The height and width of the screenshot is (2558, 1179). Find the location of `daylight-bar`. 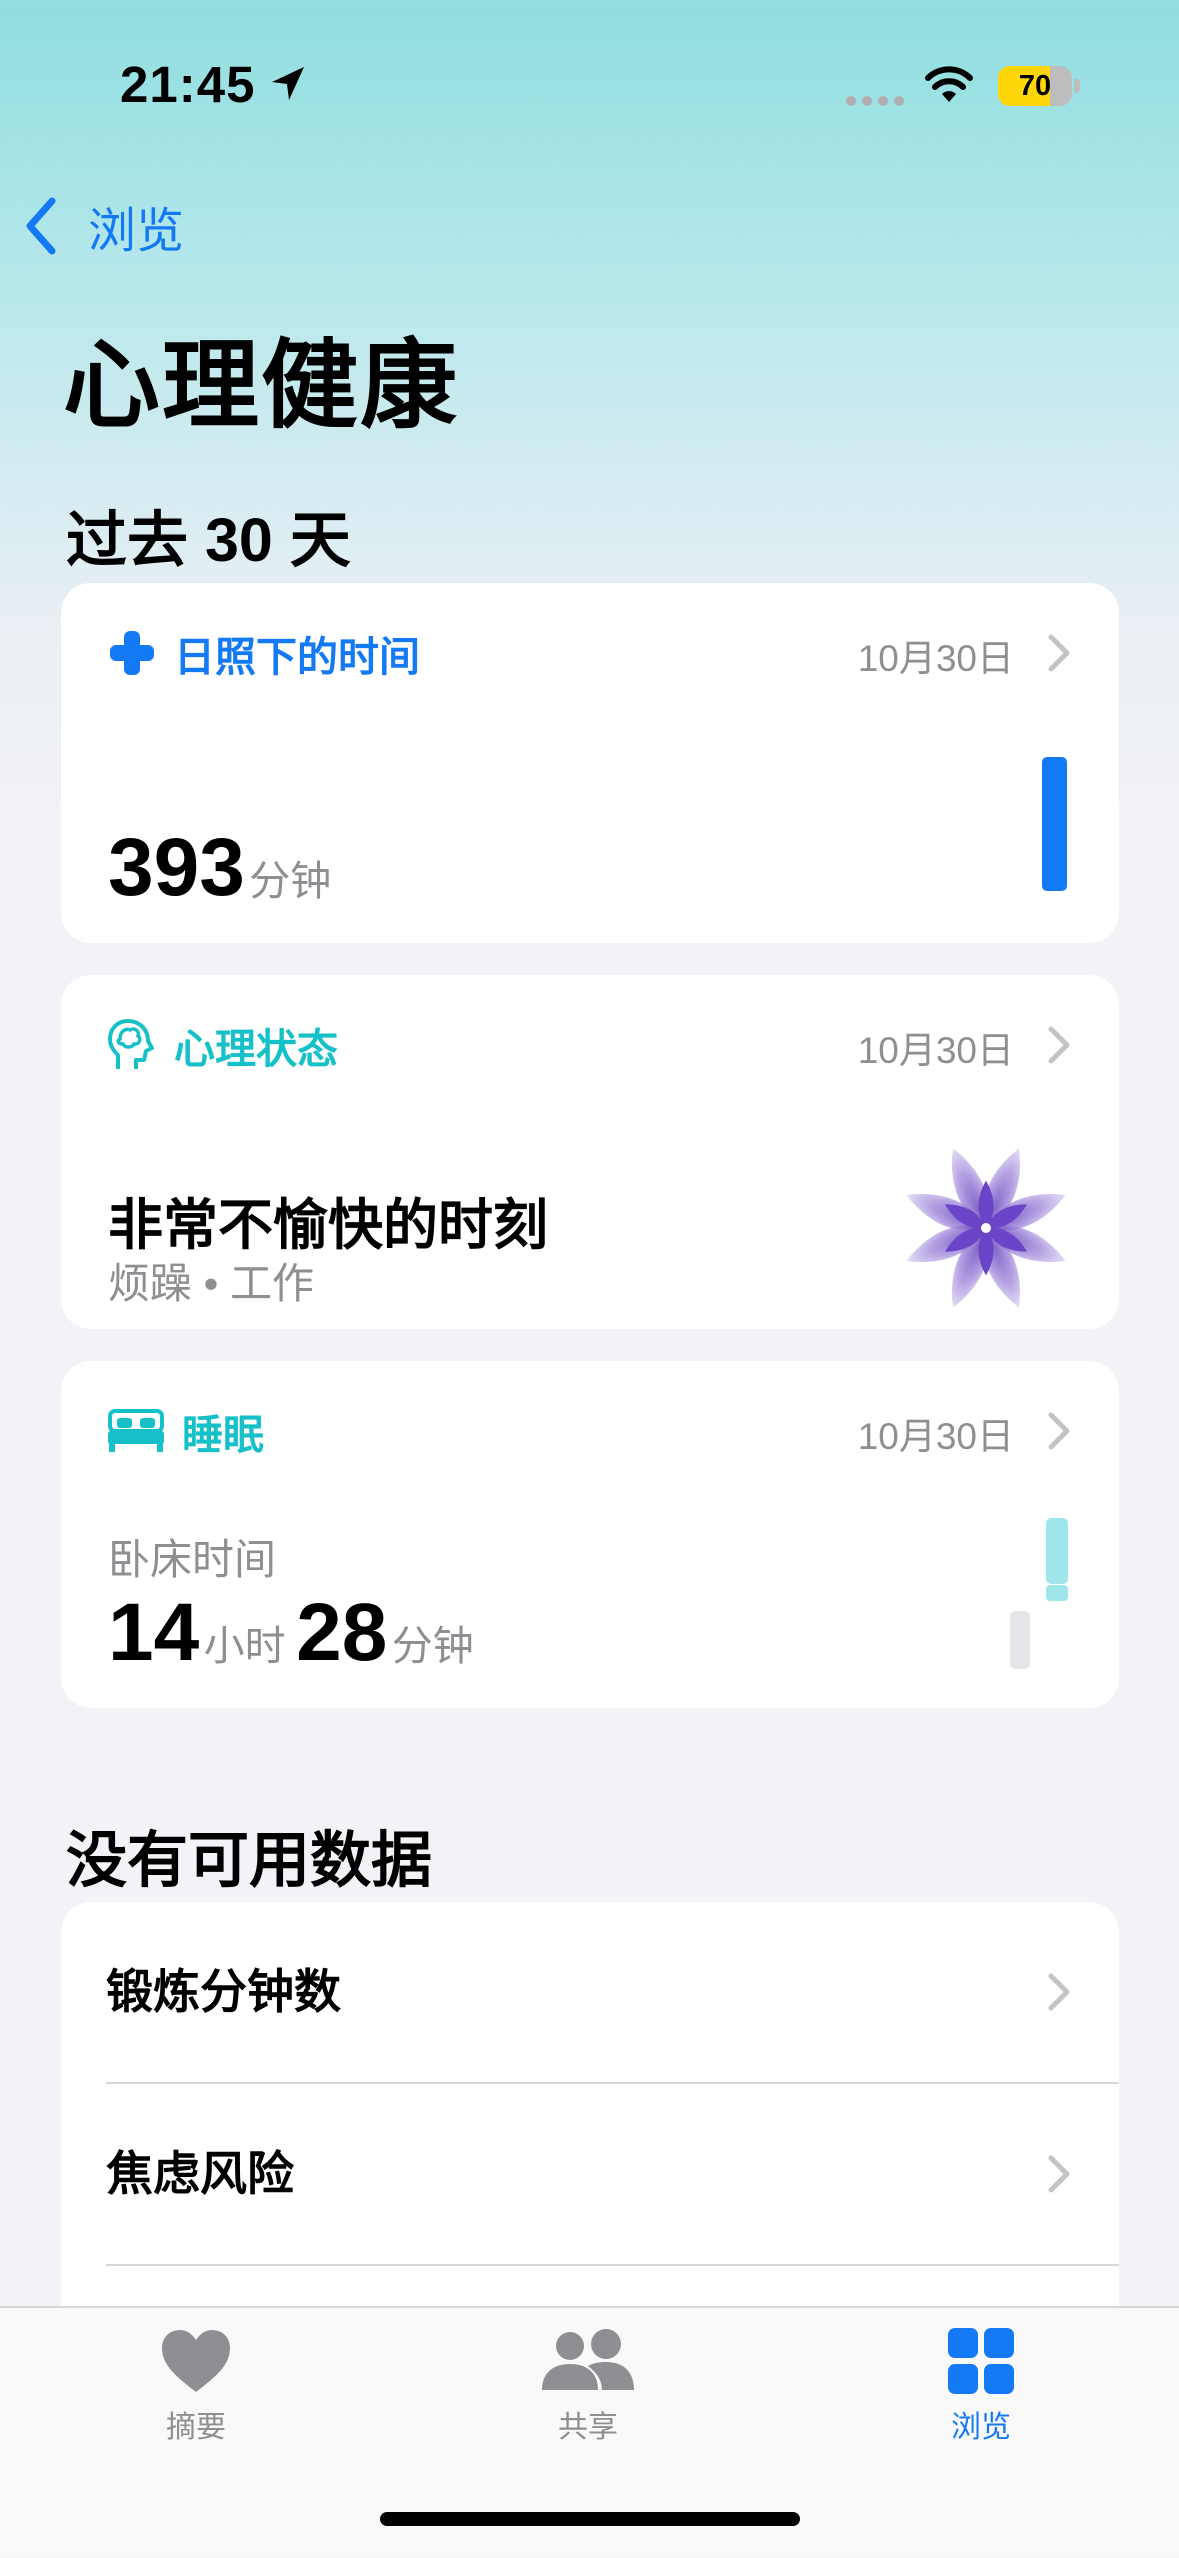

daylight-bar is located at coordinates (1054, 824).